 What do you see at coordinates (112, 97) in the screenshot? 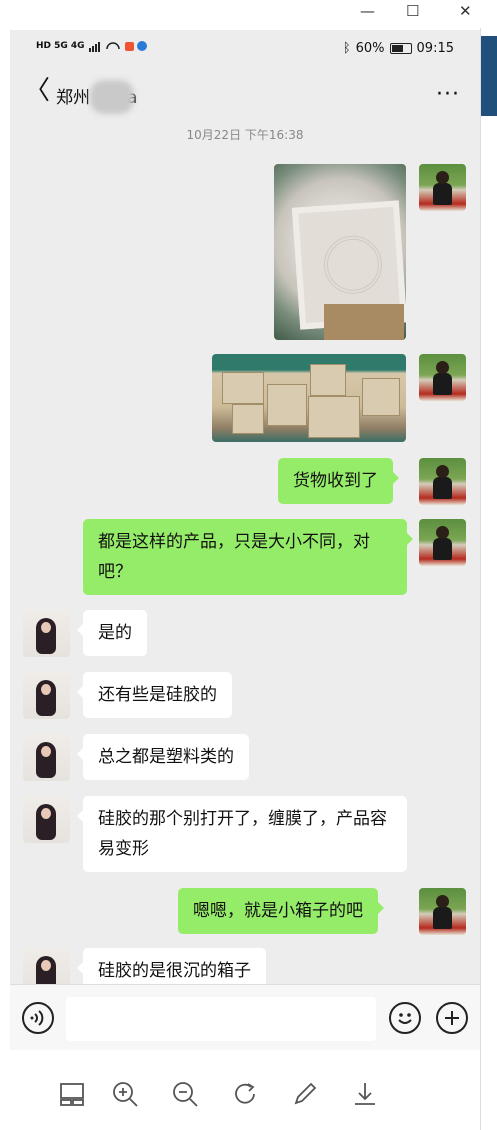
I see `redaction-blur` at bounding box center [112, 97].